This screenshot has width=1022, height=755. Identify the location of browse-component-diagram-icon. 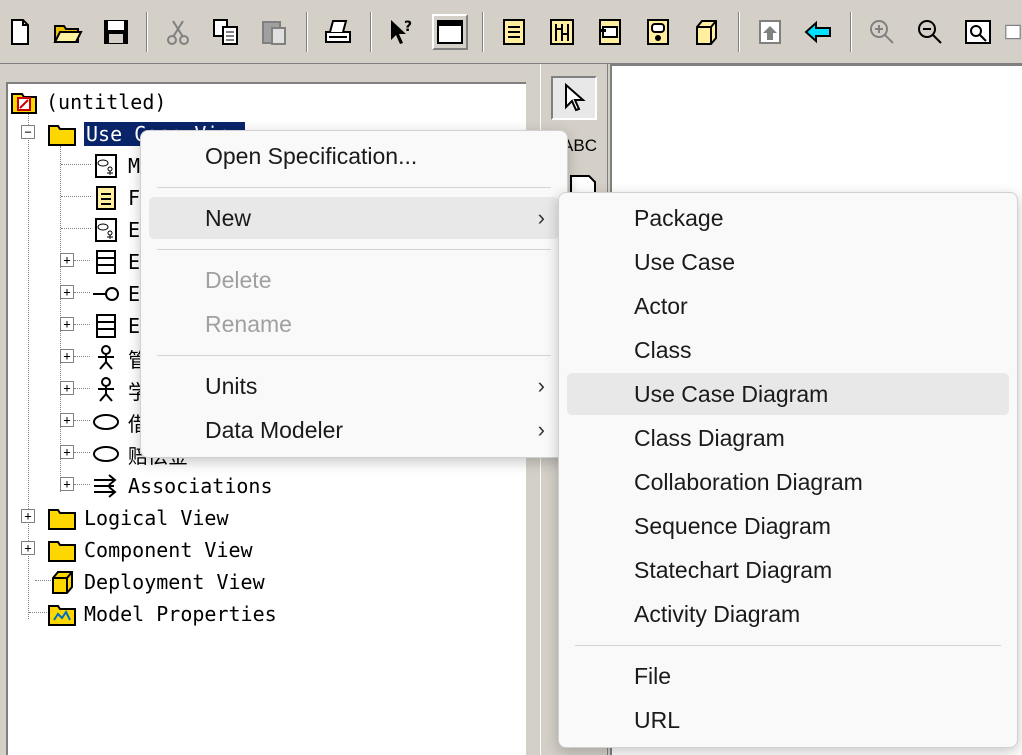
(610, 32).